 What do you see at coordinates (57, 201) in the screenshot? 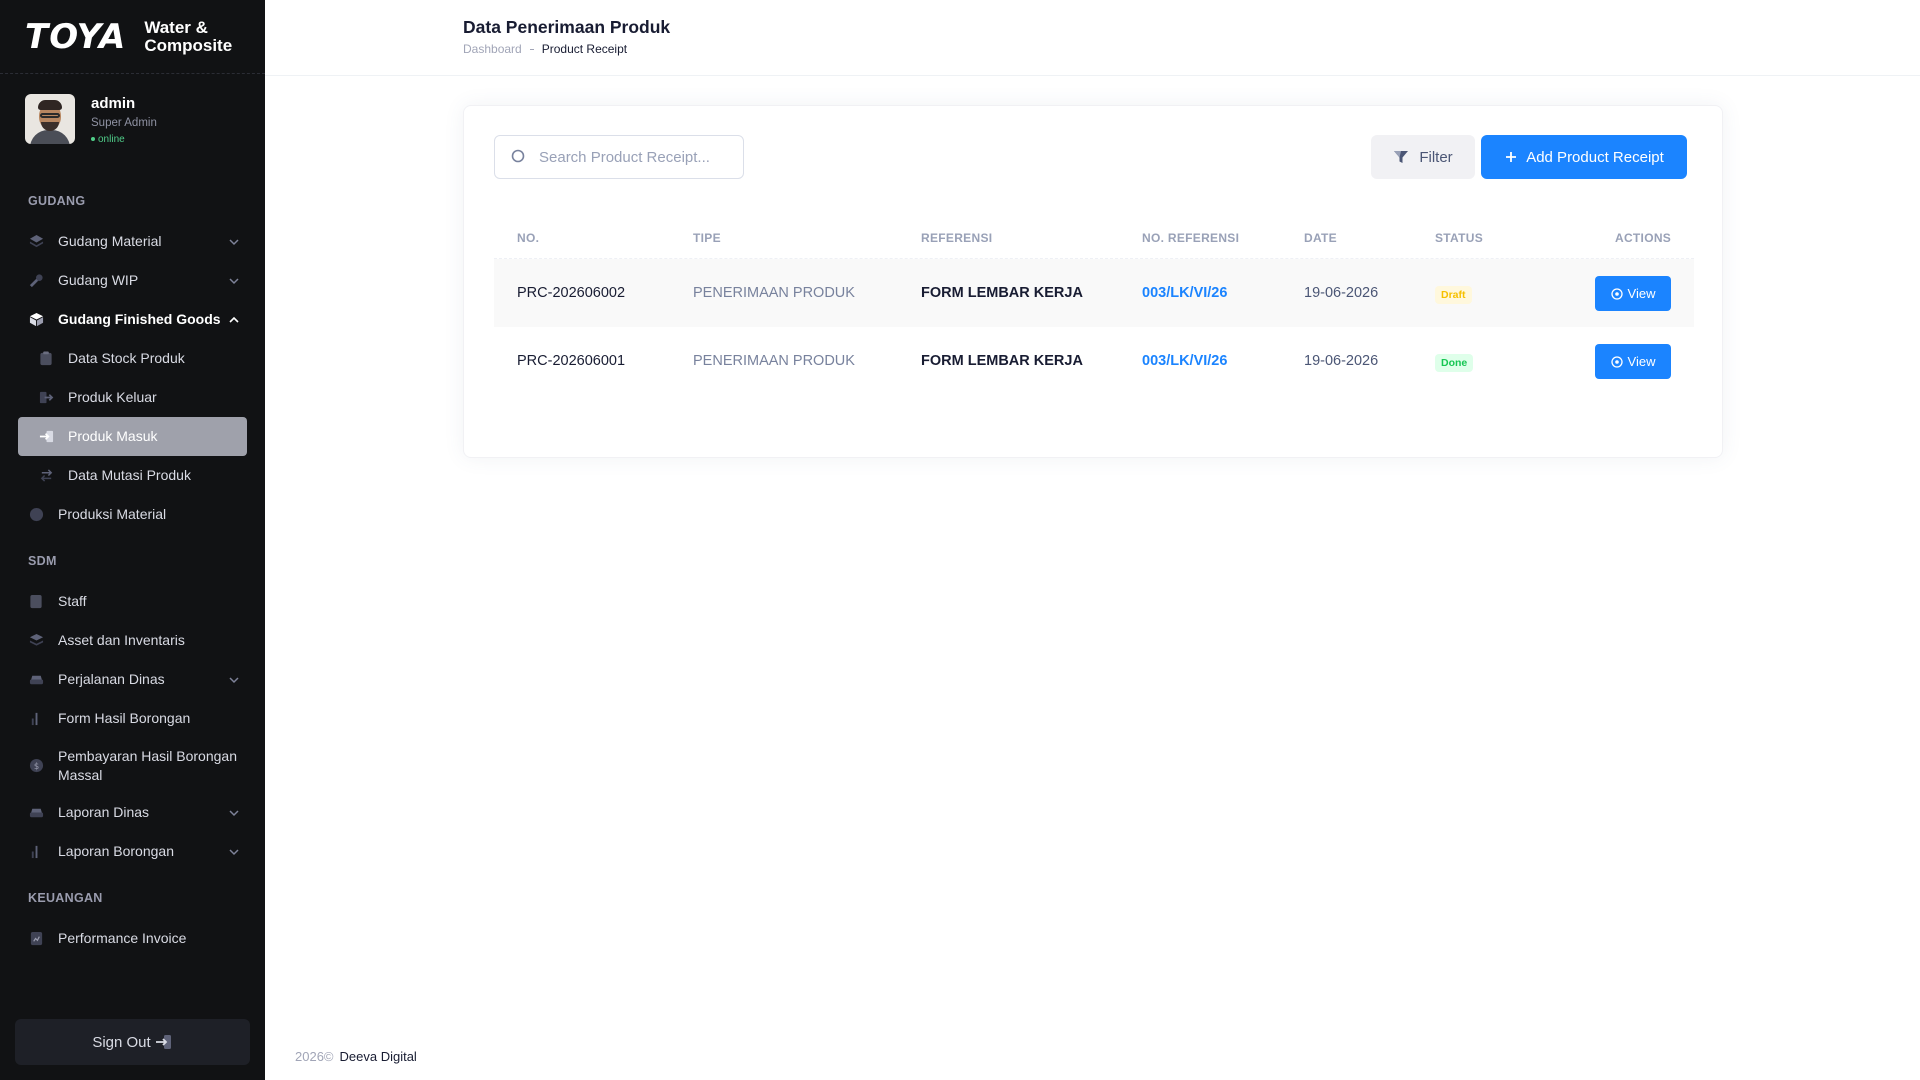
I see `section-gudang: GUDANG` at bounding box center [57, 201].